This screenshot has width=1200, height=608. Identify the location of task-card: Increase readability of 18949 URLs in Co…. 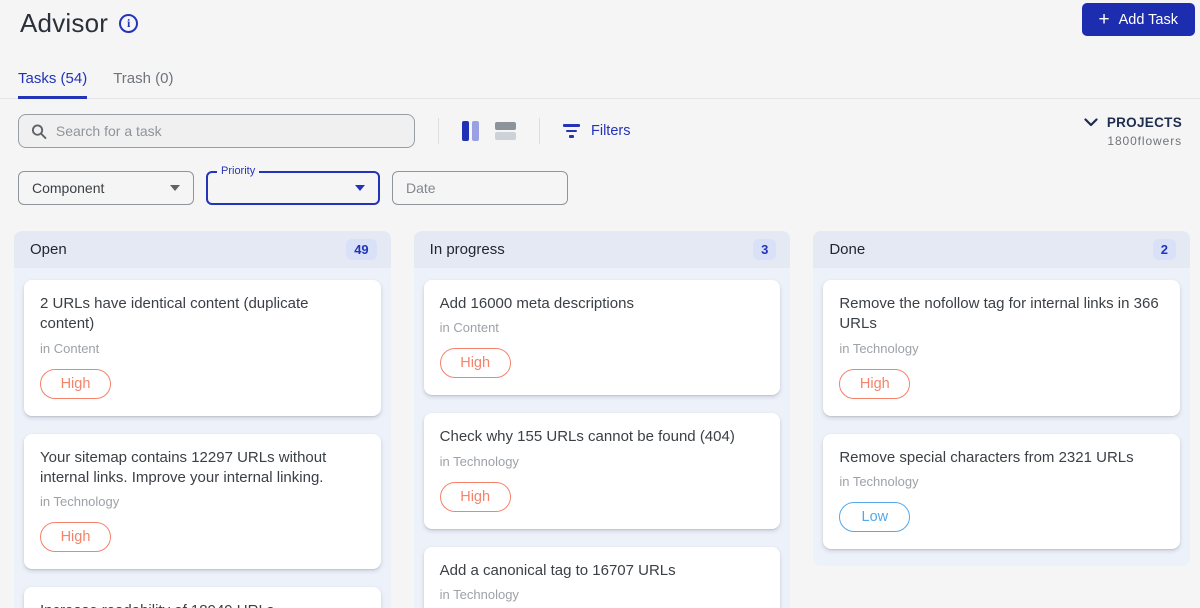
(202, 597).